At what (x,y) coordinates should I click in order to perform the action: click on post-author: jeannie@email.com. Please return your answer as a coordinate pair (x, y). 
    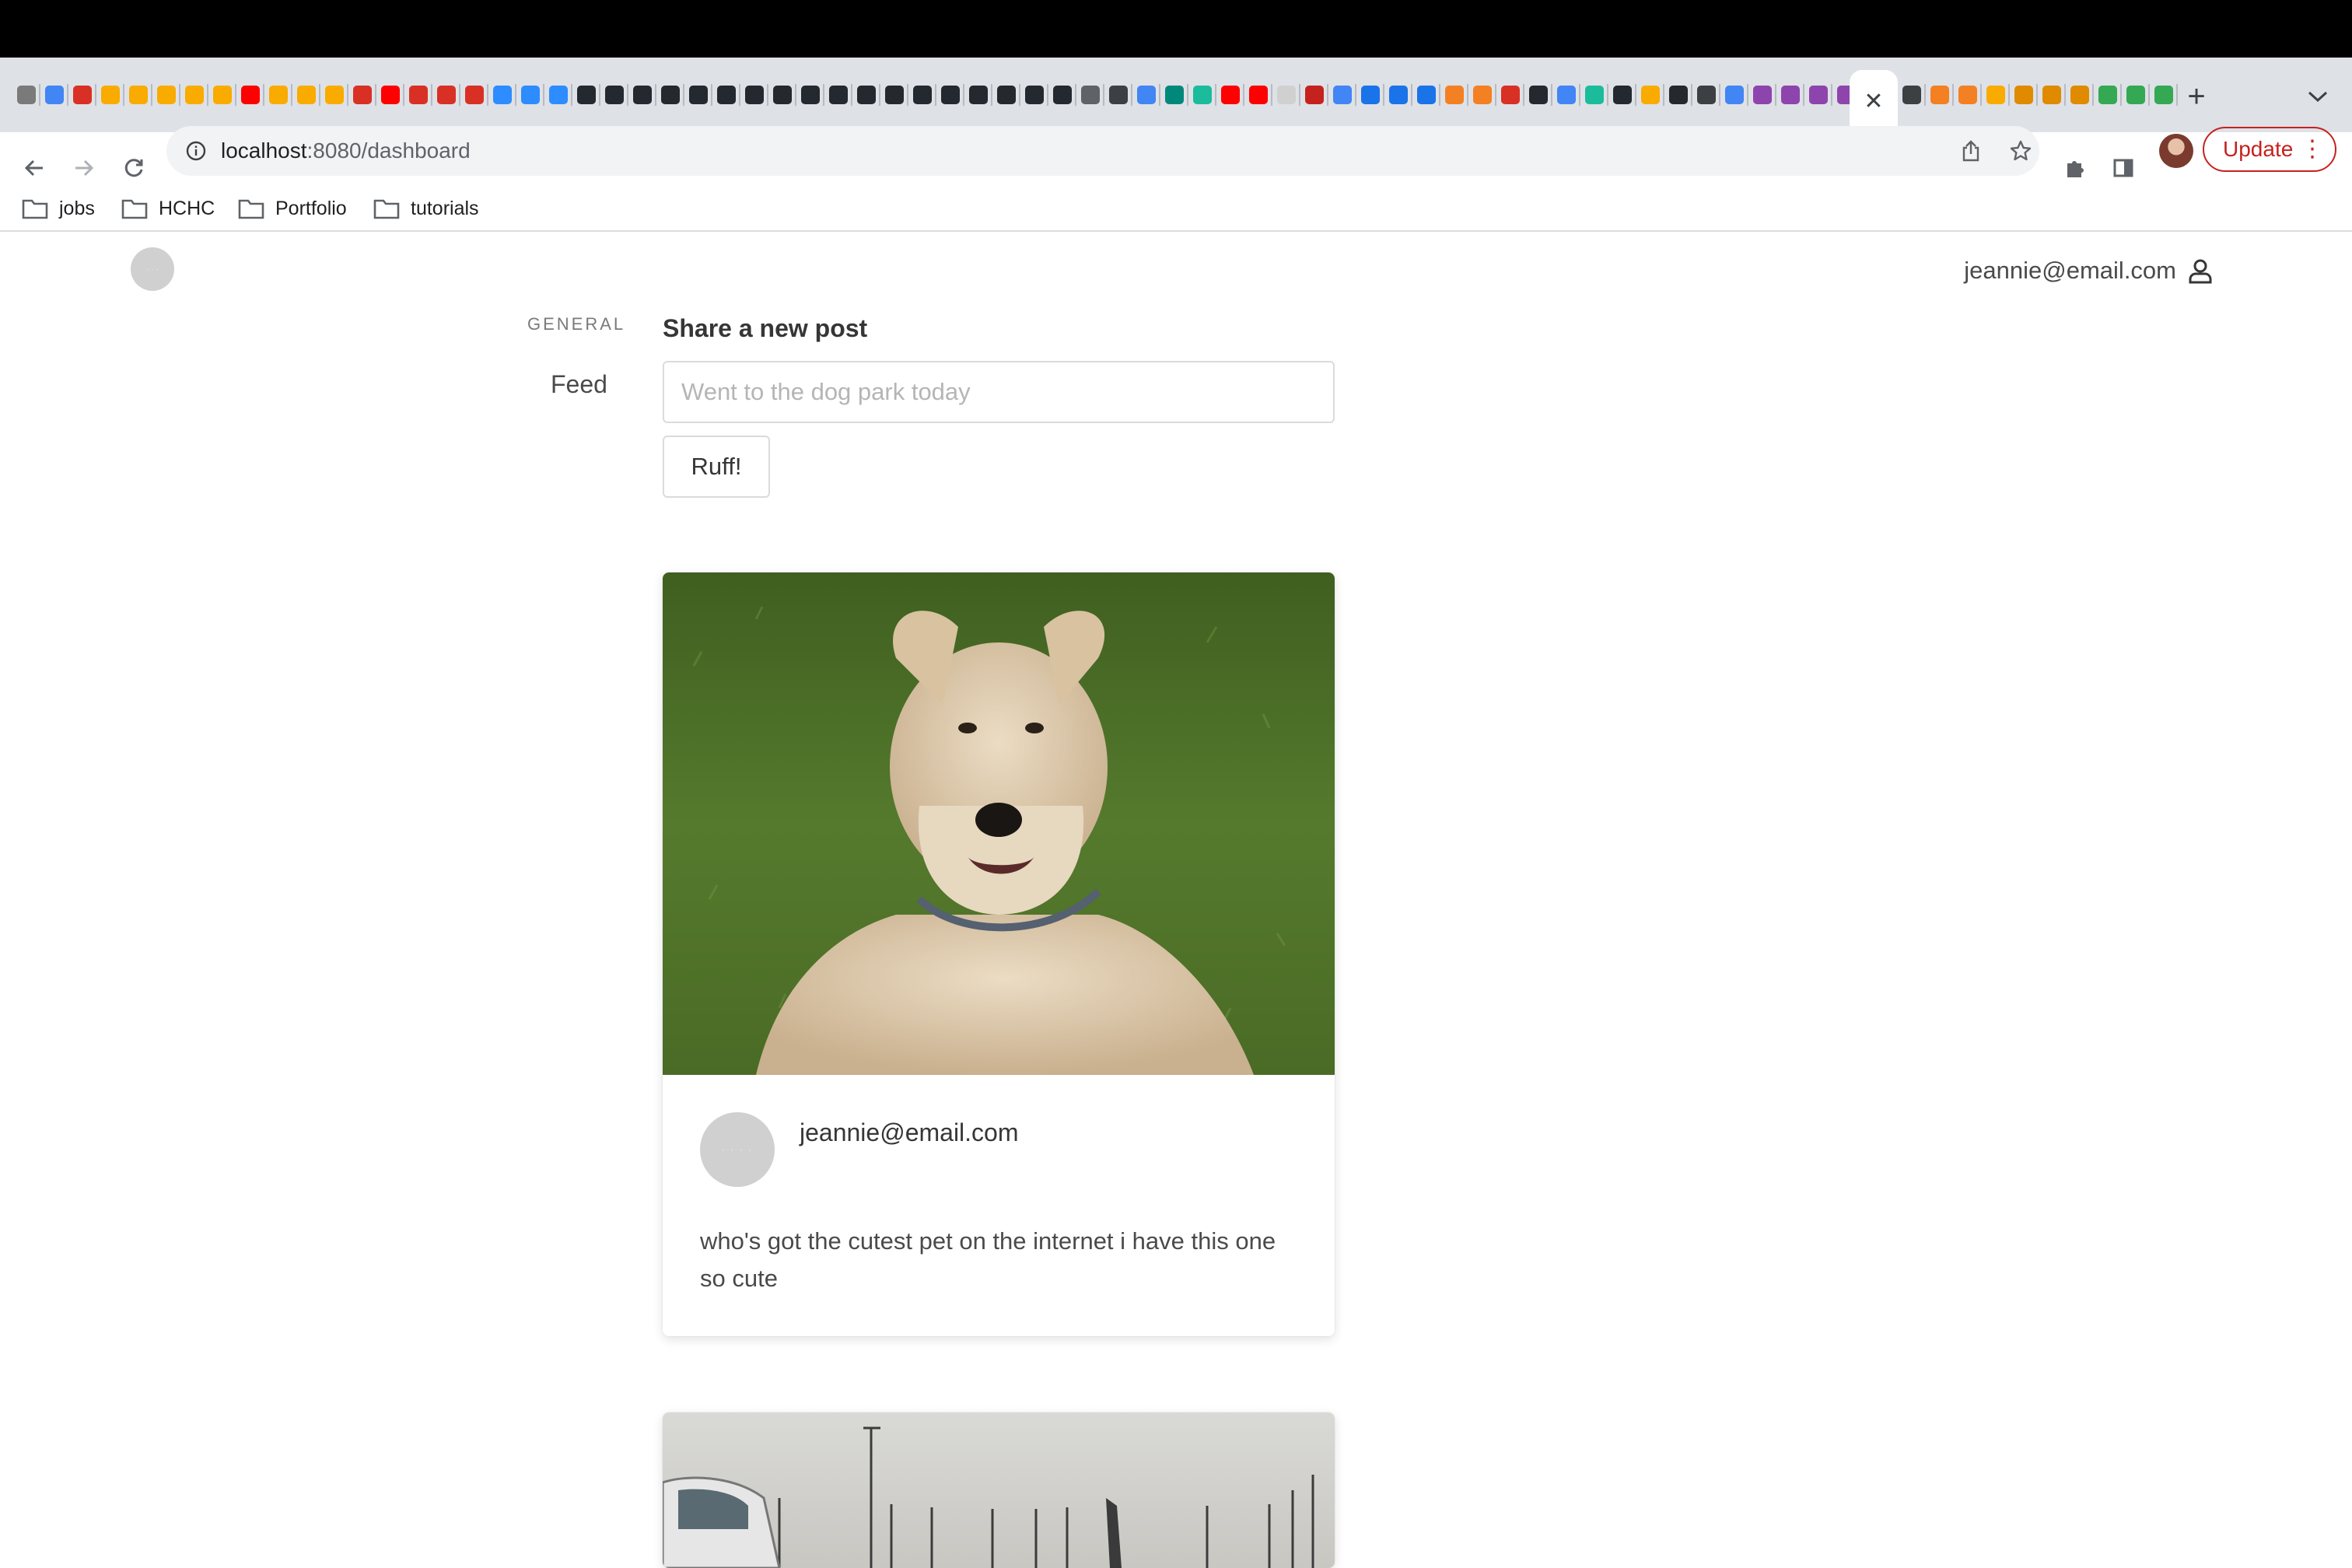
    Looking at the image, I should click on (909, 1132).